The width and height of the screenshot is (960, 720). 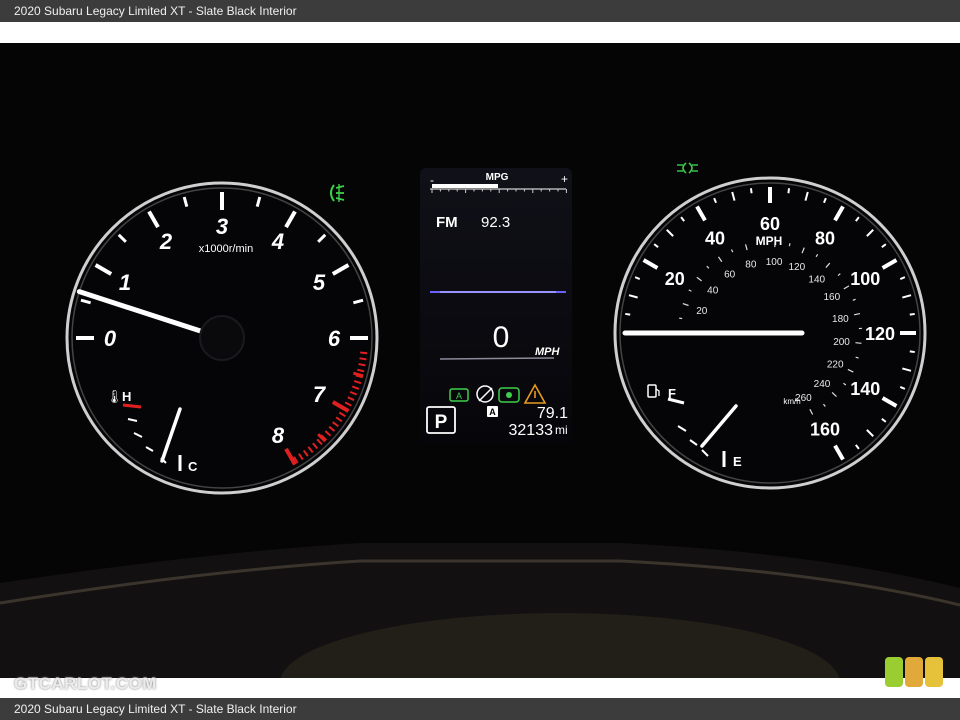 I want to click on gear-indicator: P, so click(x=441, y=422).